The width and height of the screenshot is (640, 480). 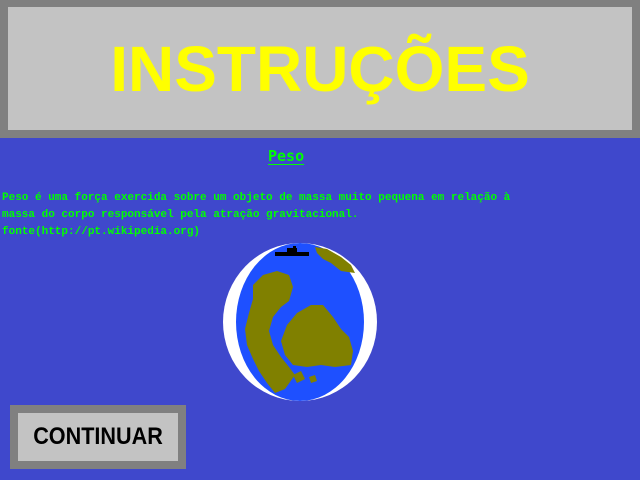 I want to click on earth-globe-icon, so click(x=300, y=322).